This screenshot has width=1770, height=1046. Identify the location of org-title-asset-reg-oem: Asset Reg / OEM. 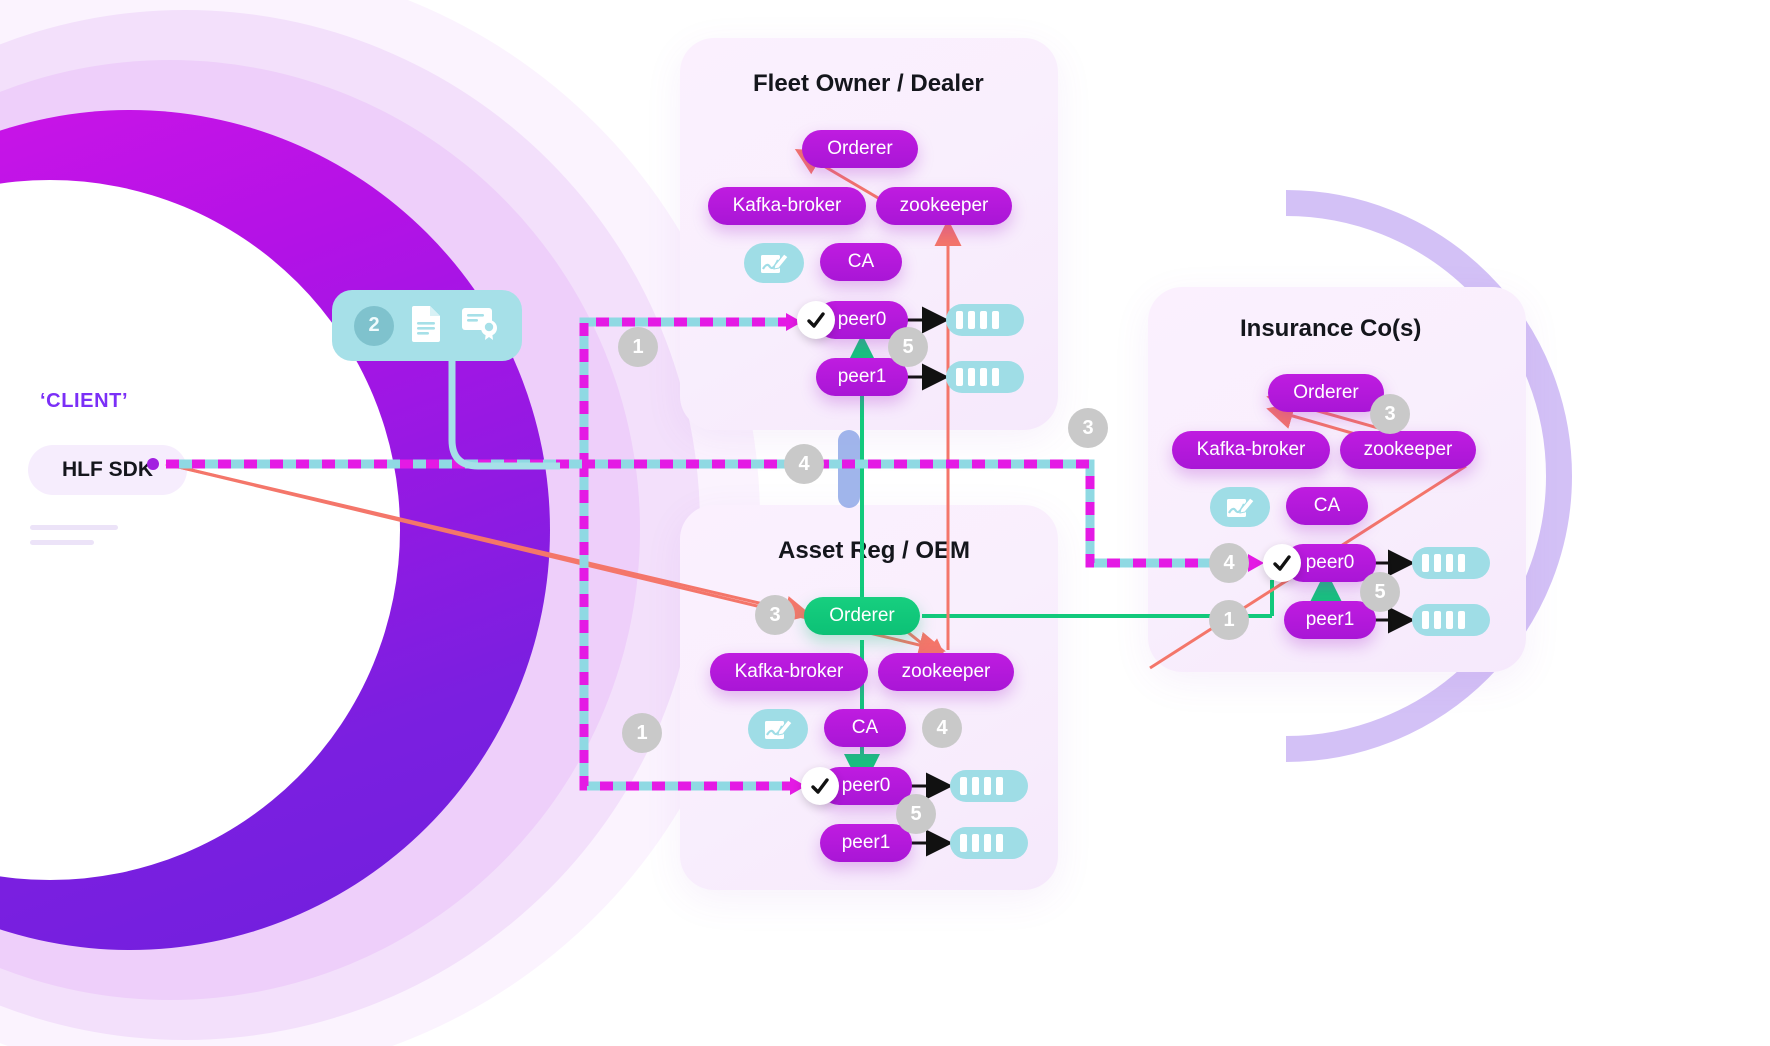
(874, 550).